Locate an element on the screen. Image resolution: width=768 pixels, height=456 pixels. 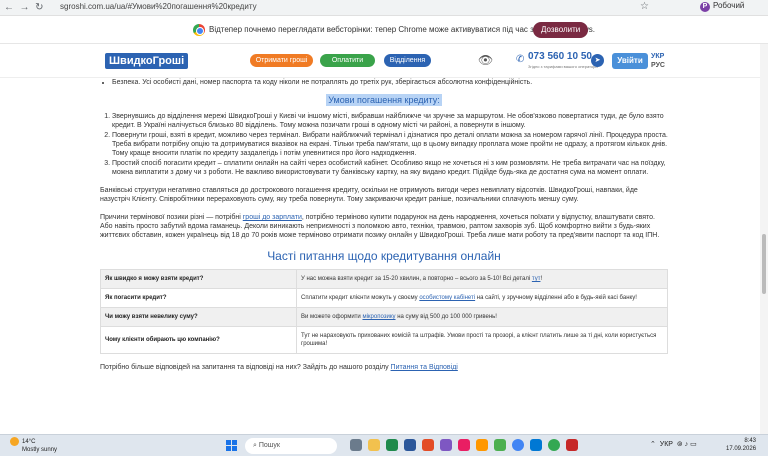
scrollbar-thumb is located at coordinates (764, 264).